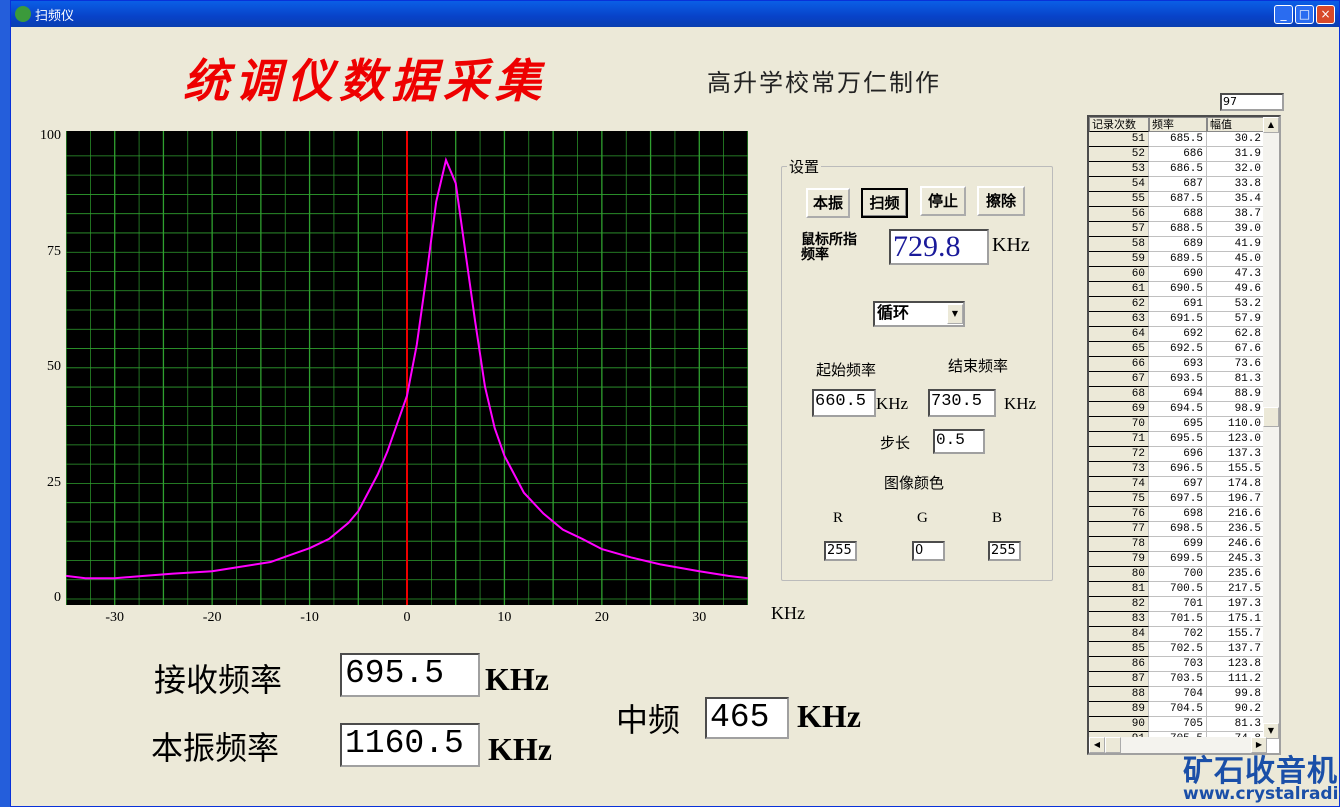 The height and width of the screenshot is (807, 1340). I want to click on row-freq: 696, so click(1178, 454).